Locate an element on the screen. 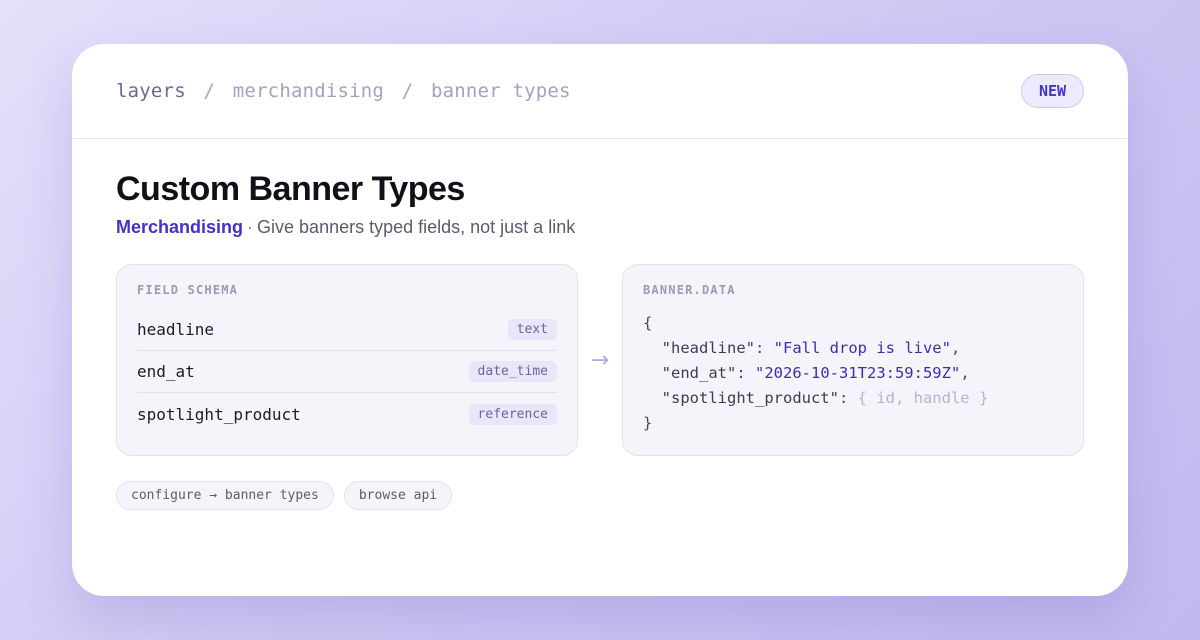 The width and height of the screenshot is (1200, 640). banner-data-title: BANNER.DATA is located at coordinates (689, 290).